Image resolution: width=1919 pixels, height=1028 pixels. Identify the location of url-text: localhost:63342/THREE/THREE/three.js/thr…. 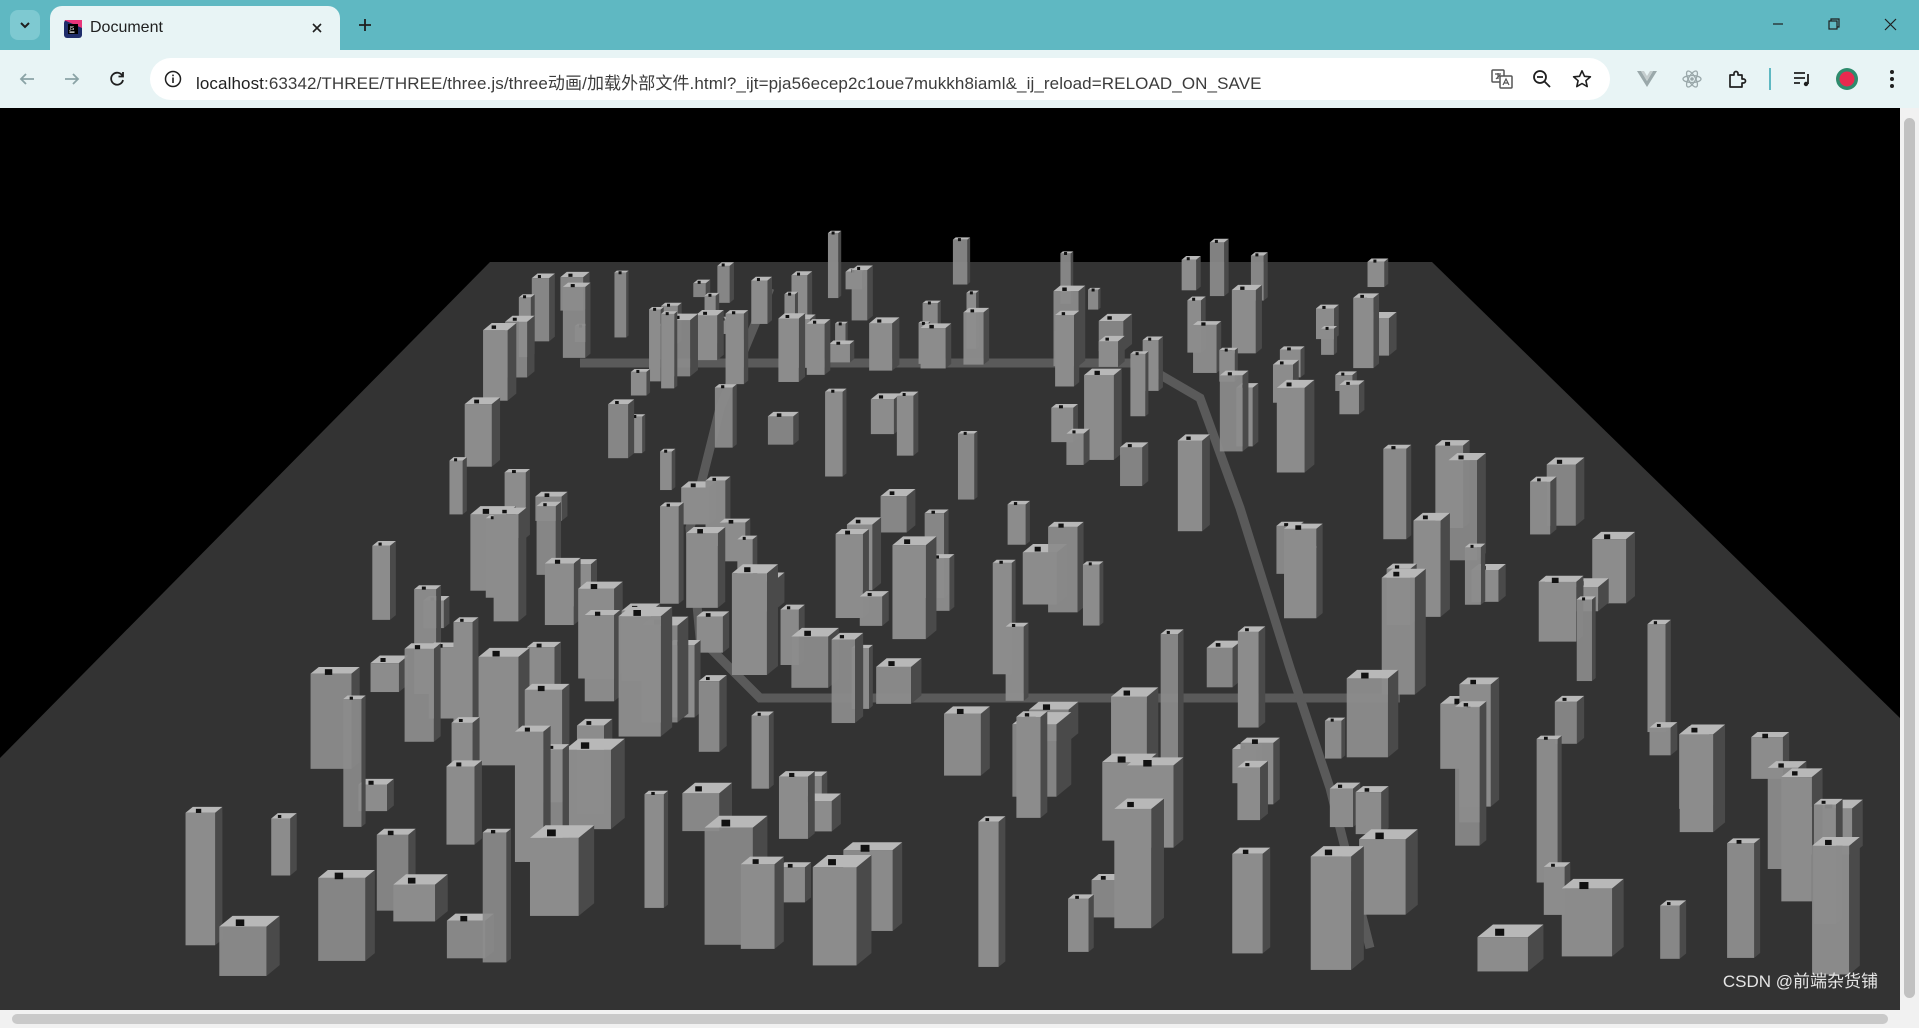
(729, 81).